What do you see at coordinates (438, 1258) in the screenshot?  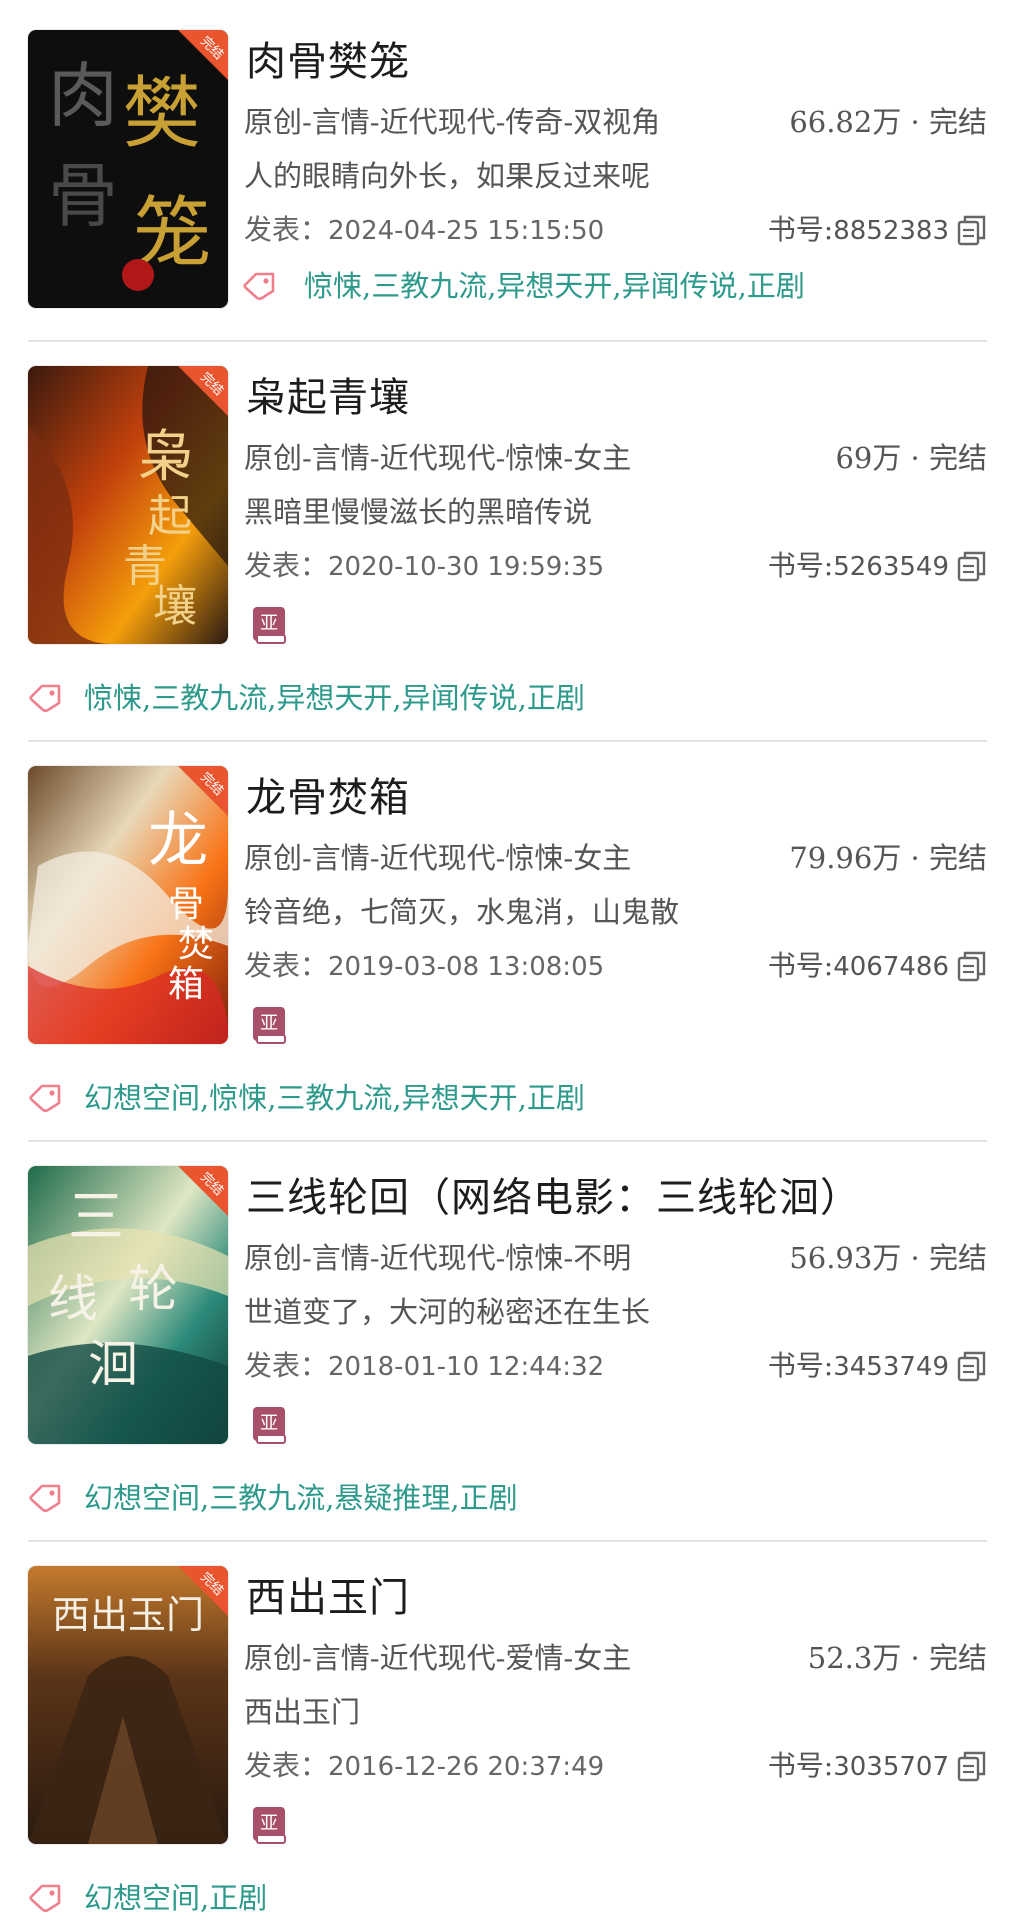 I see `book-category: 原创-言情-近代现代-惊悚-不明` at bounding box center [438, 1258].